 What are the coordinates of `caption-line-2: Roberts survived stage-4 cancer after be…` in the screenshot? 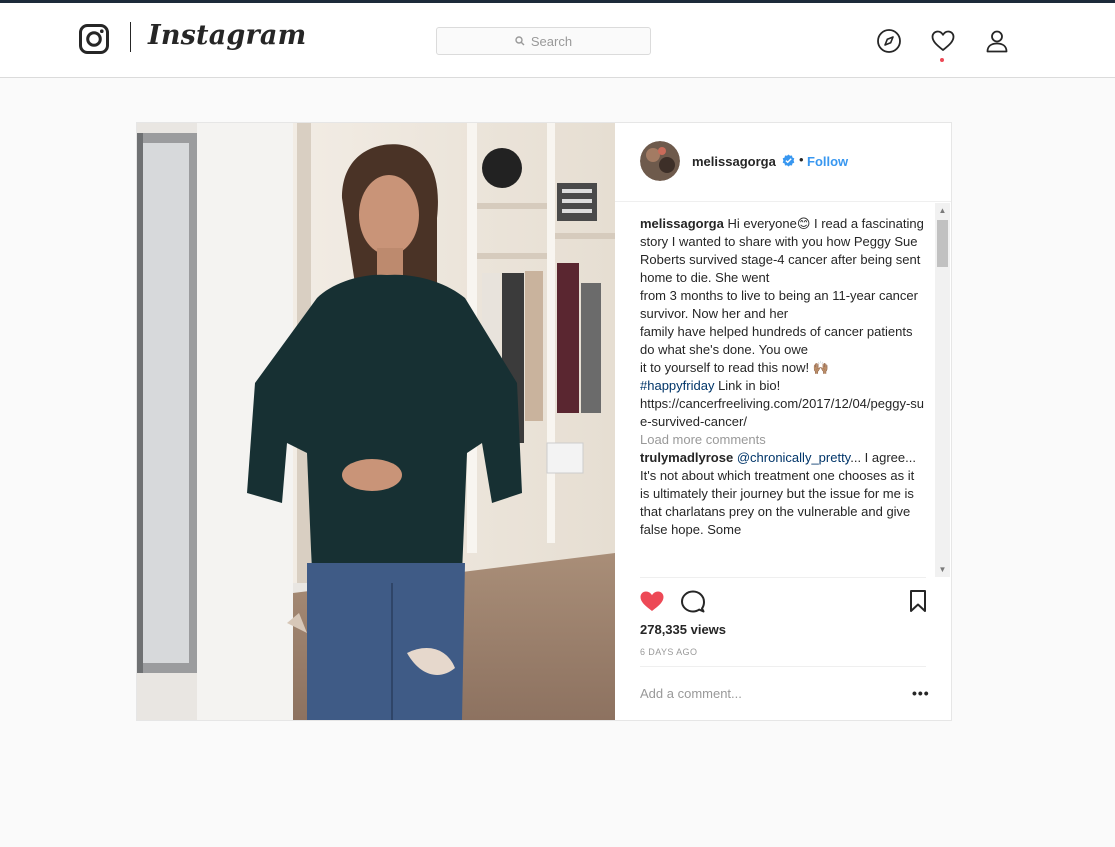 It's located at (780, 268).